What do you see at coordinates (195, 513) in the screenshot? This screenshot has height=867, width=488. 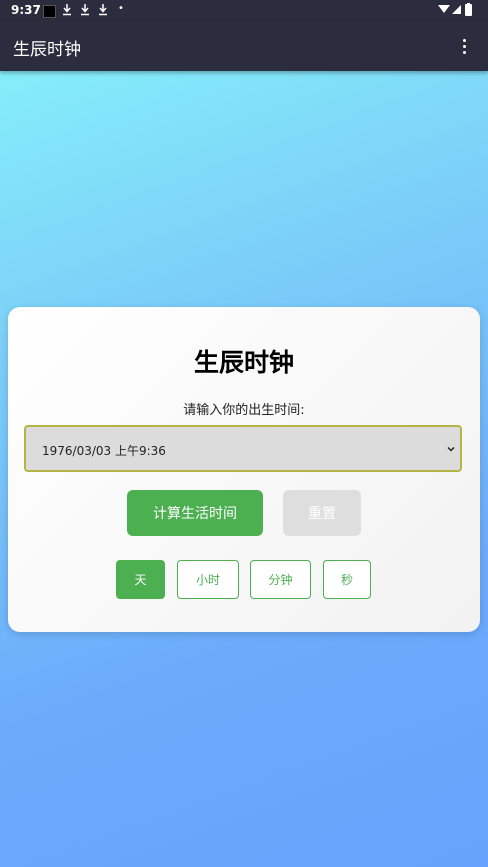 I see `calculate-button: 计算生活时间` at bounding box center [195, 513].